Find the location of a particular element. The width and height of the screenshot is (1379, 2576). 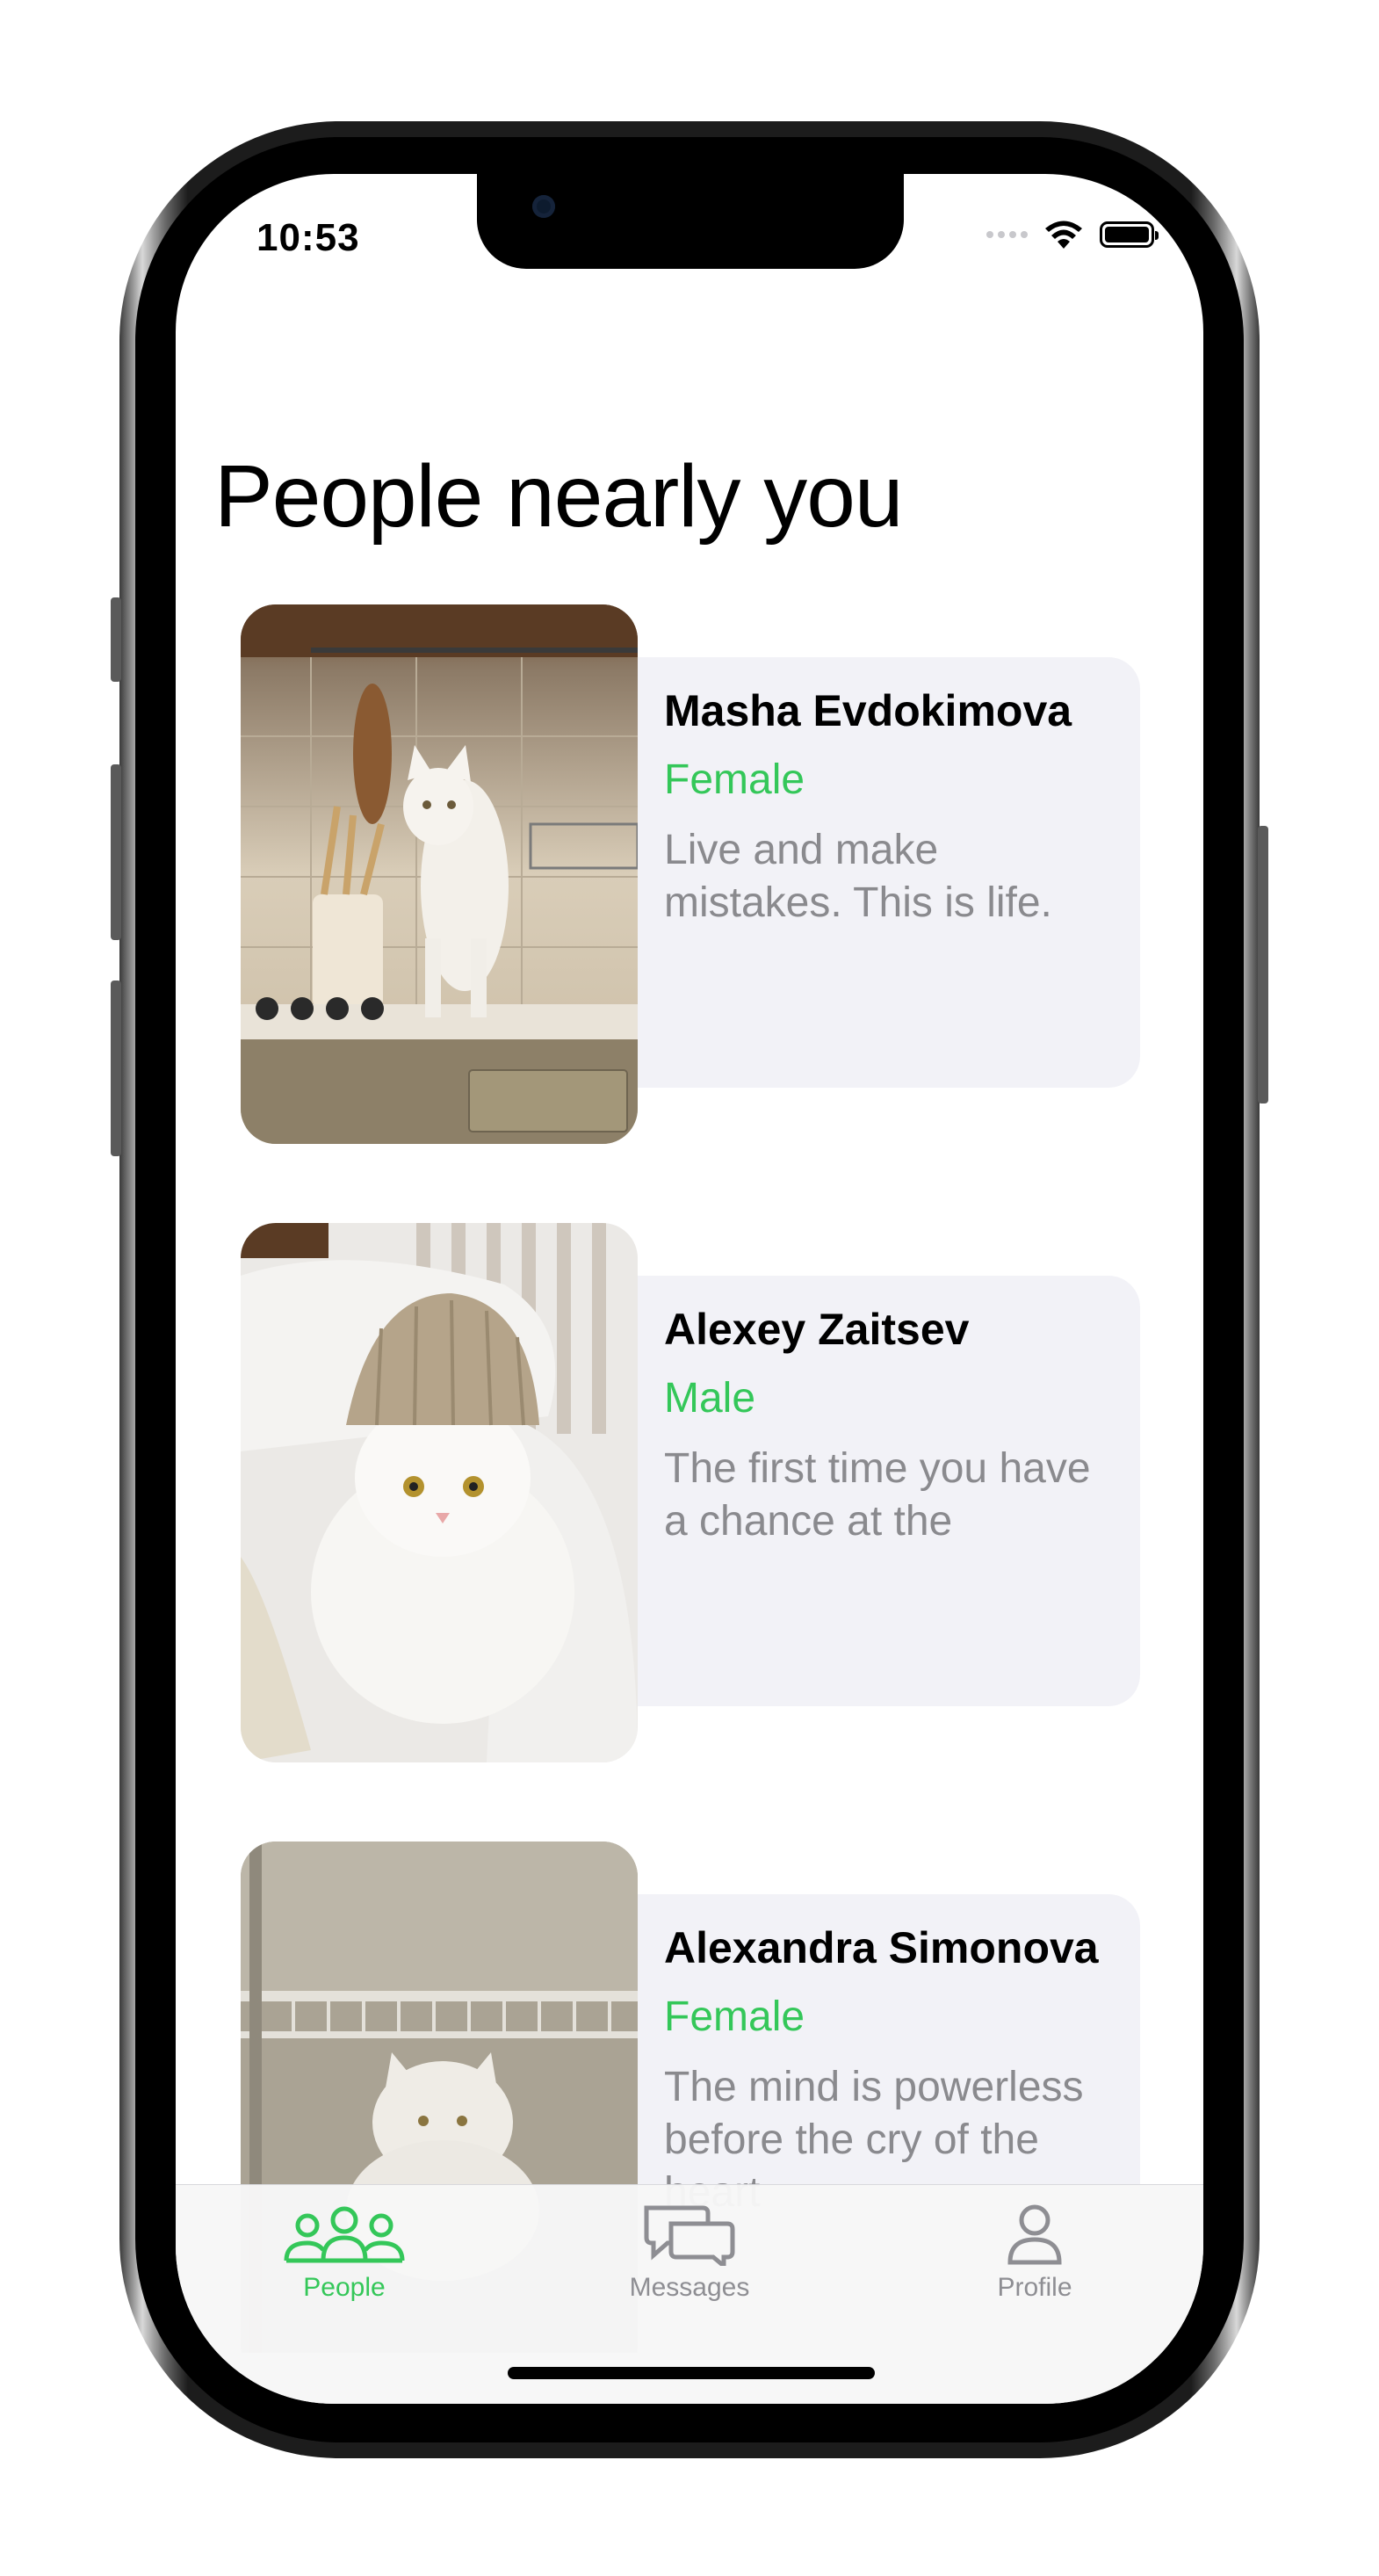

mute-switch is located at coordinates (116, 639).